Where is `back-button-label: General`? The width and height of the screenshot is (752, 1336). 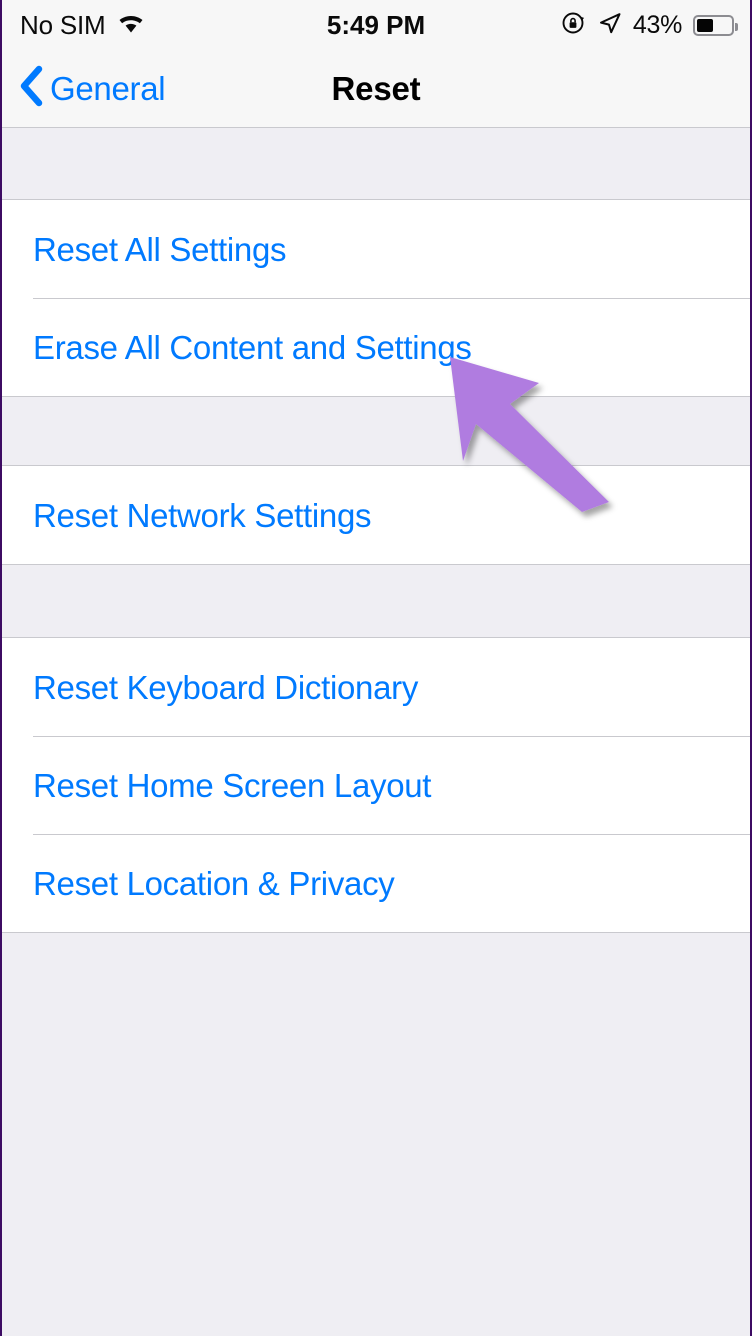
back-button-label: General is located at coordinates (108, 88).